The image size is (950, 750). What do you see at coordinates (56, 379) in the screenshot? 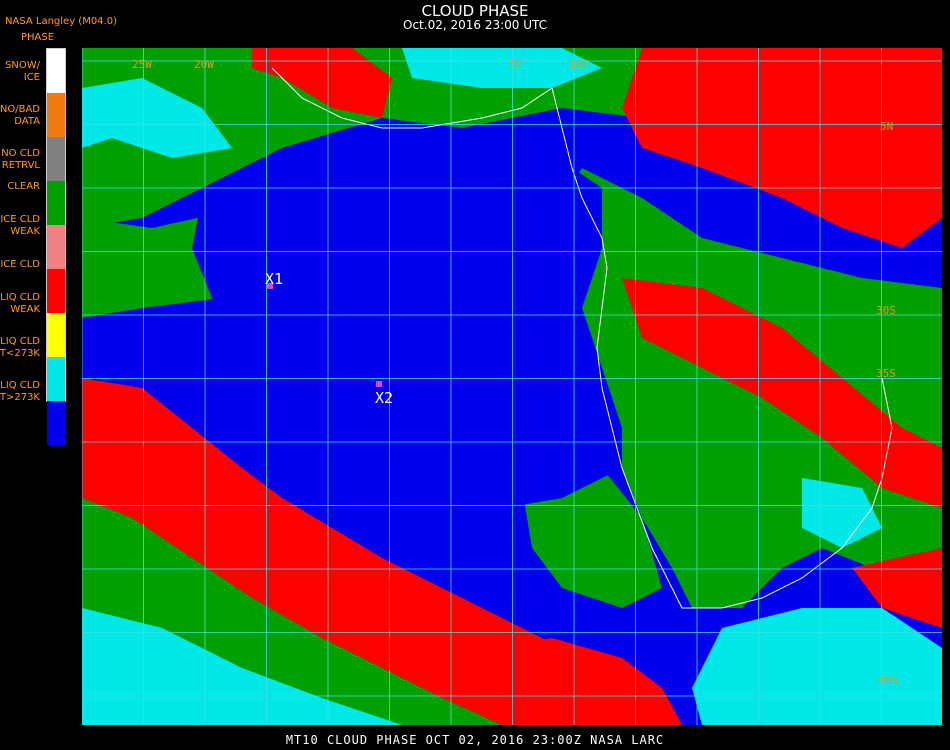
I see `legend-swatch-liq-cld-cold` at bounding box center [56, 379].